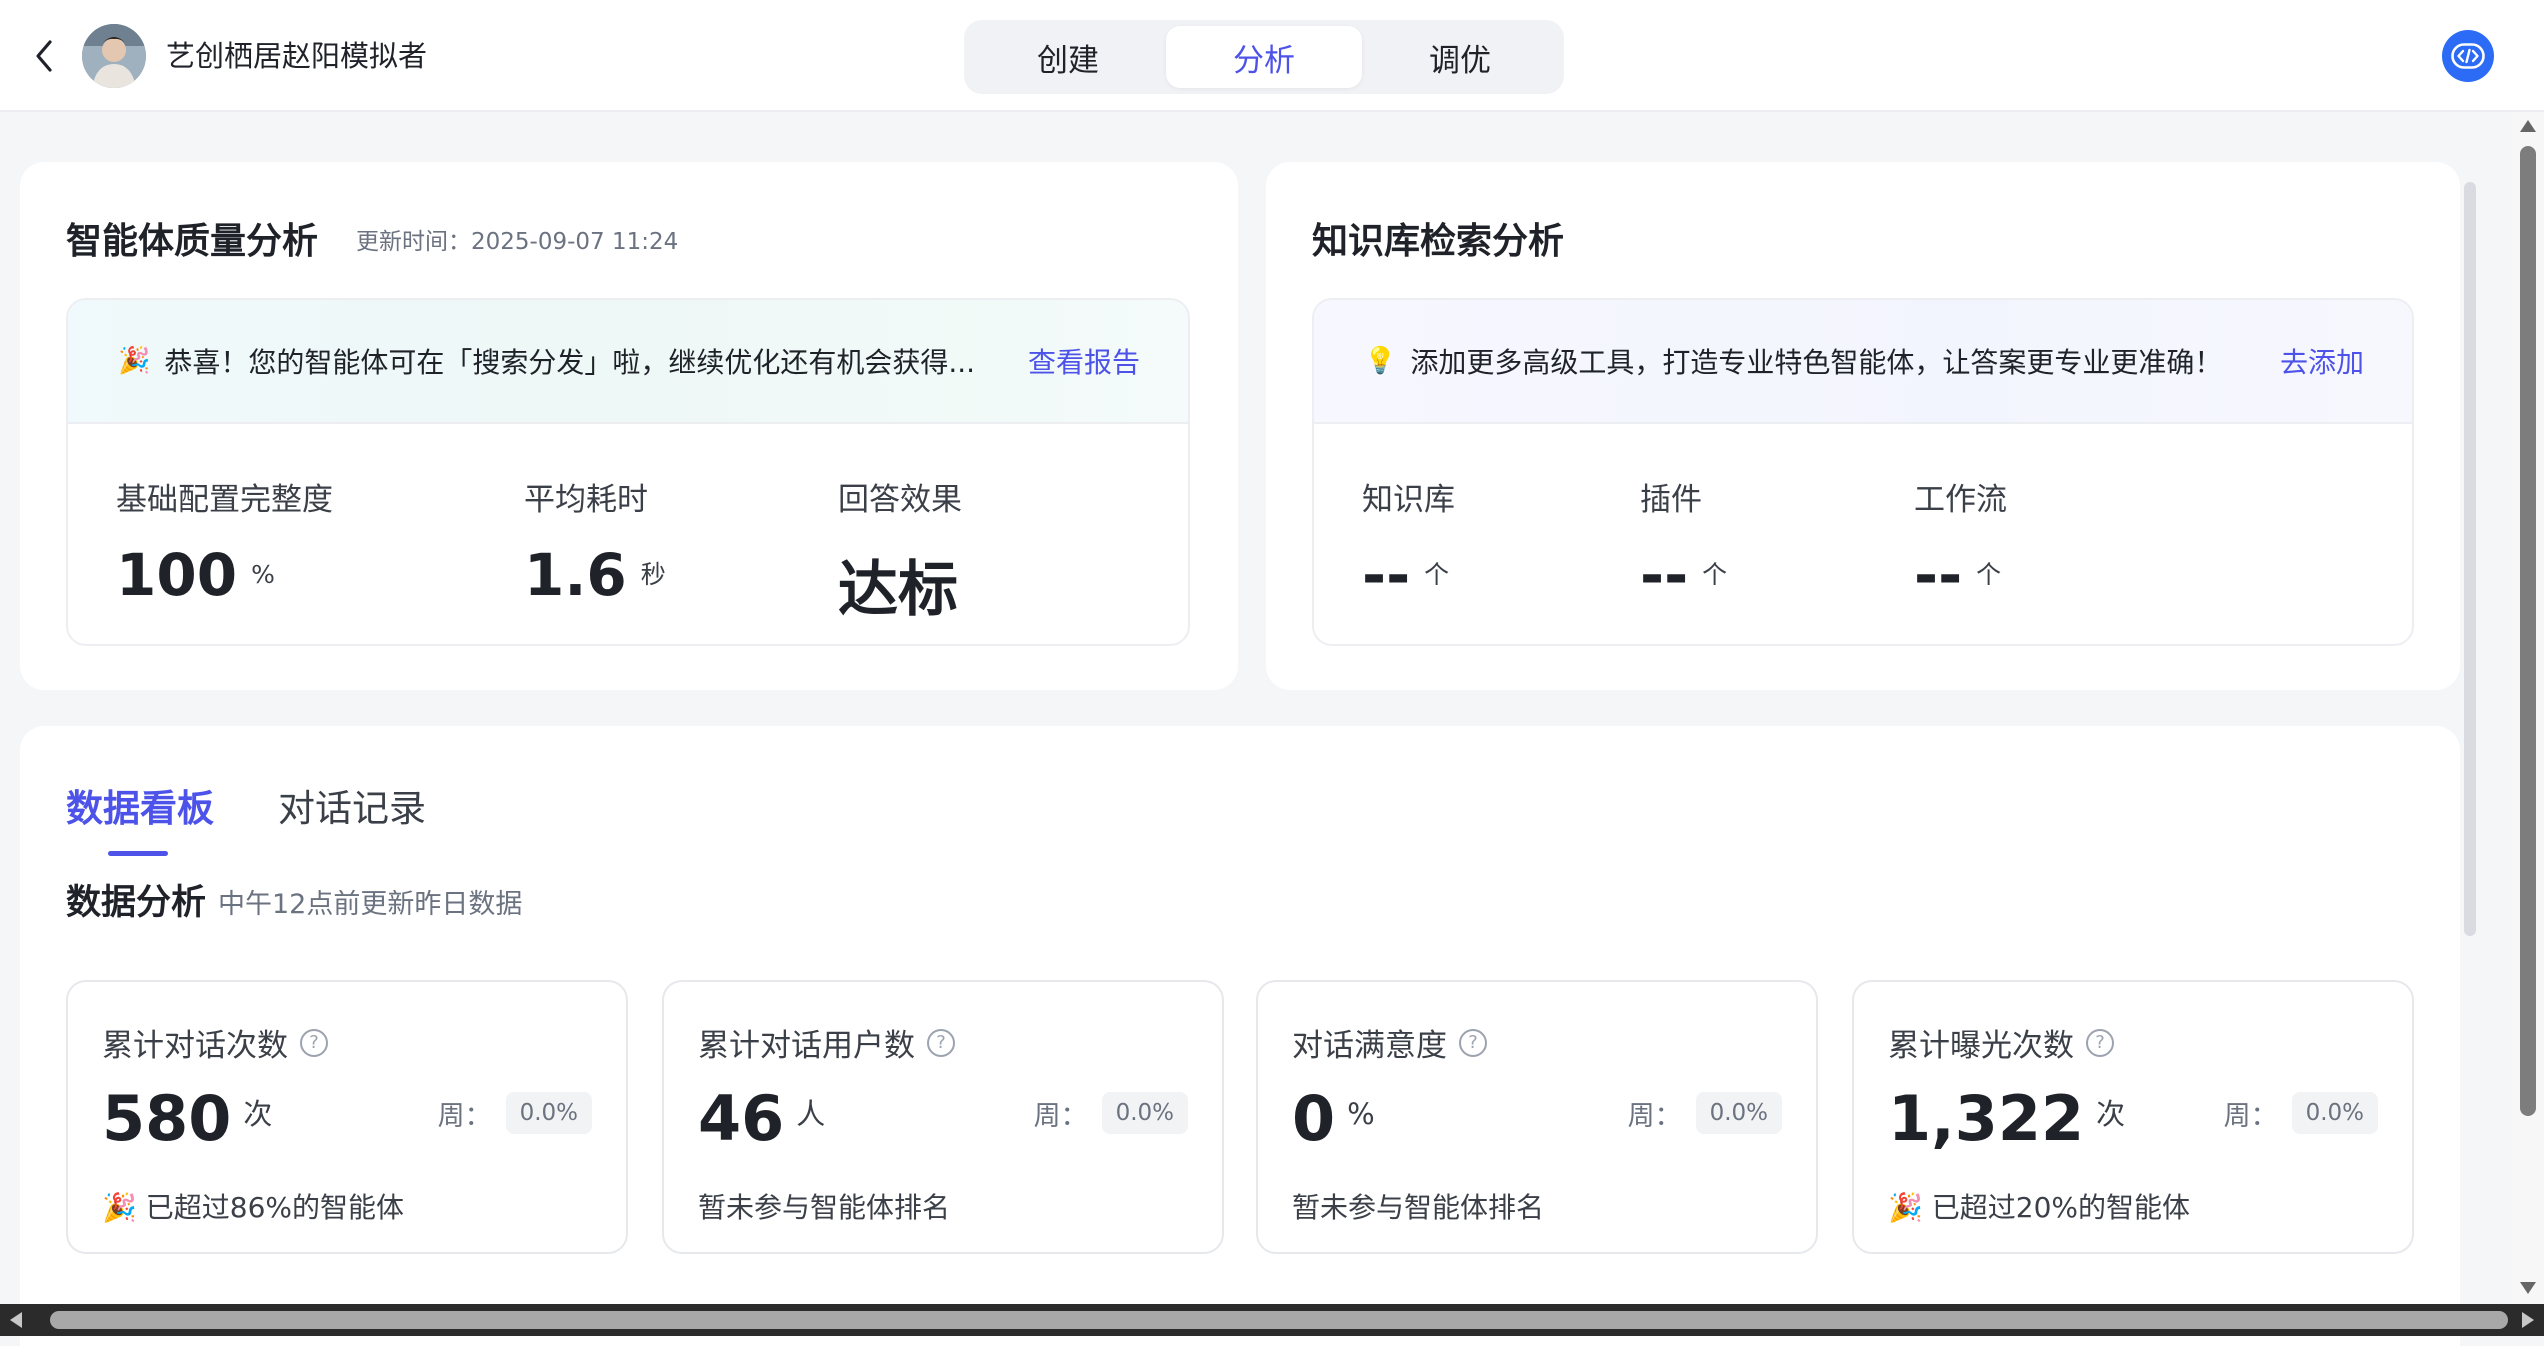  Describe the element at coordinates (811, 1114) in the screenshot. I see `stat-unit: 人` at that location.